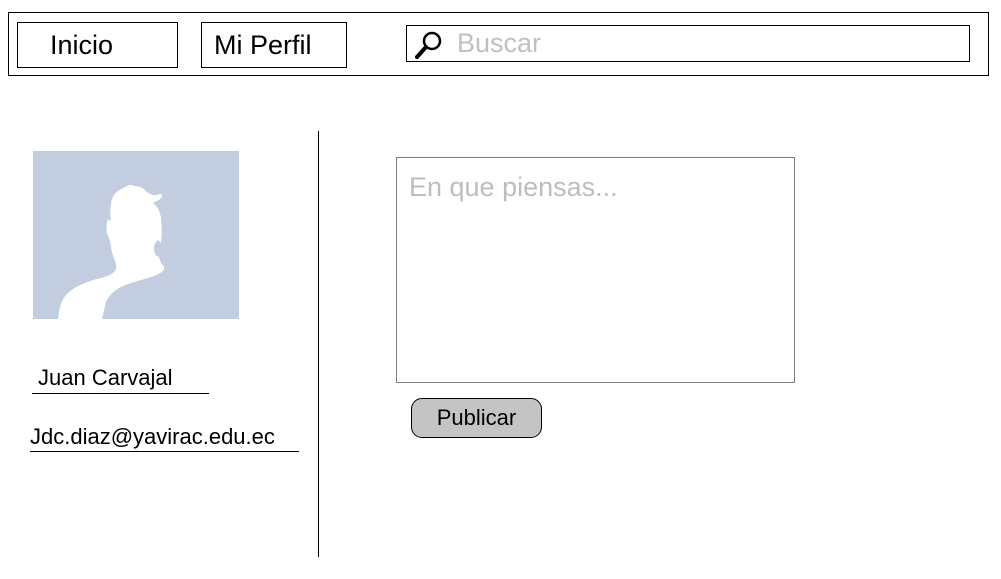 This screenshot has height=579, width=1001. Describe the element at coordinates (111, 252) in the screenshot. I see `user-silhouette-icon` at that location.